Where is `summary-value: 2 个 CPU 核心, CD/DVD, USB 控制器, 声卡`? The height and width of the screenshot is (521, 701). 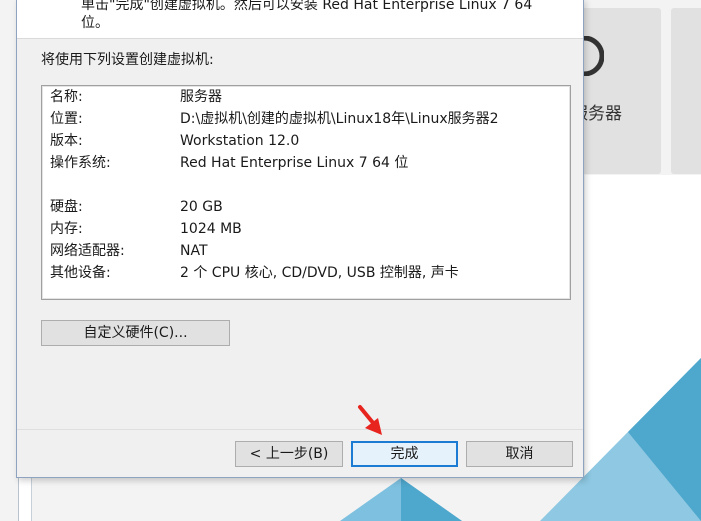
summary-value: 2 个 CPU 核心, CD/DVD, USB 控制器, 声卡 is located at coordinates (319, 273).